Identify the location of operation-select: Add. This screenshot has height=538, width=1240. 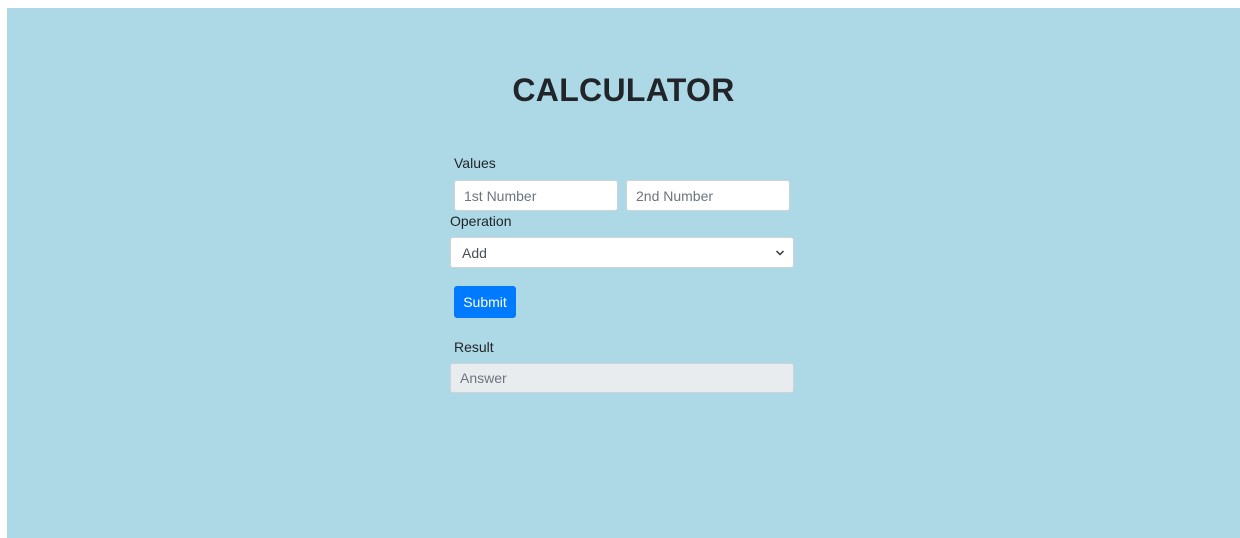
(622, 252).